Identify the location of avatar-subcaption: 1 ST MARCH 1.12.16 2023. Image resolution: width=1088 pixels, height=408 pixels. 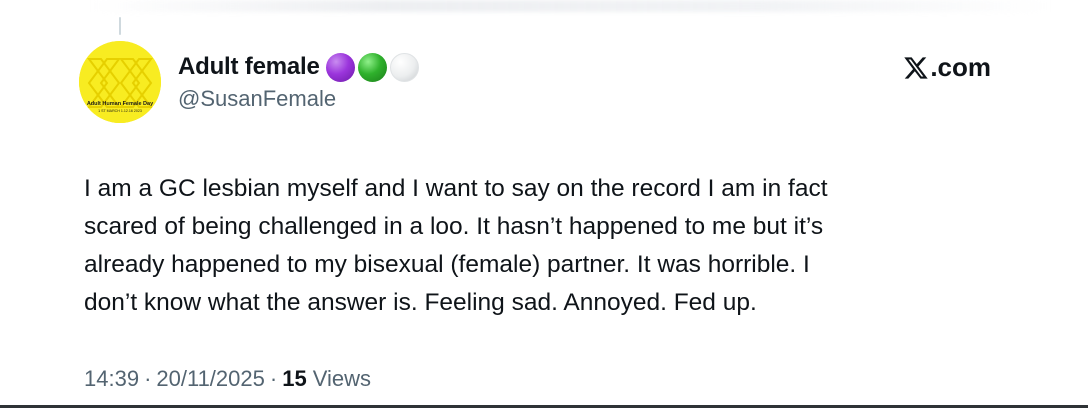
(120, 111).